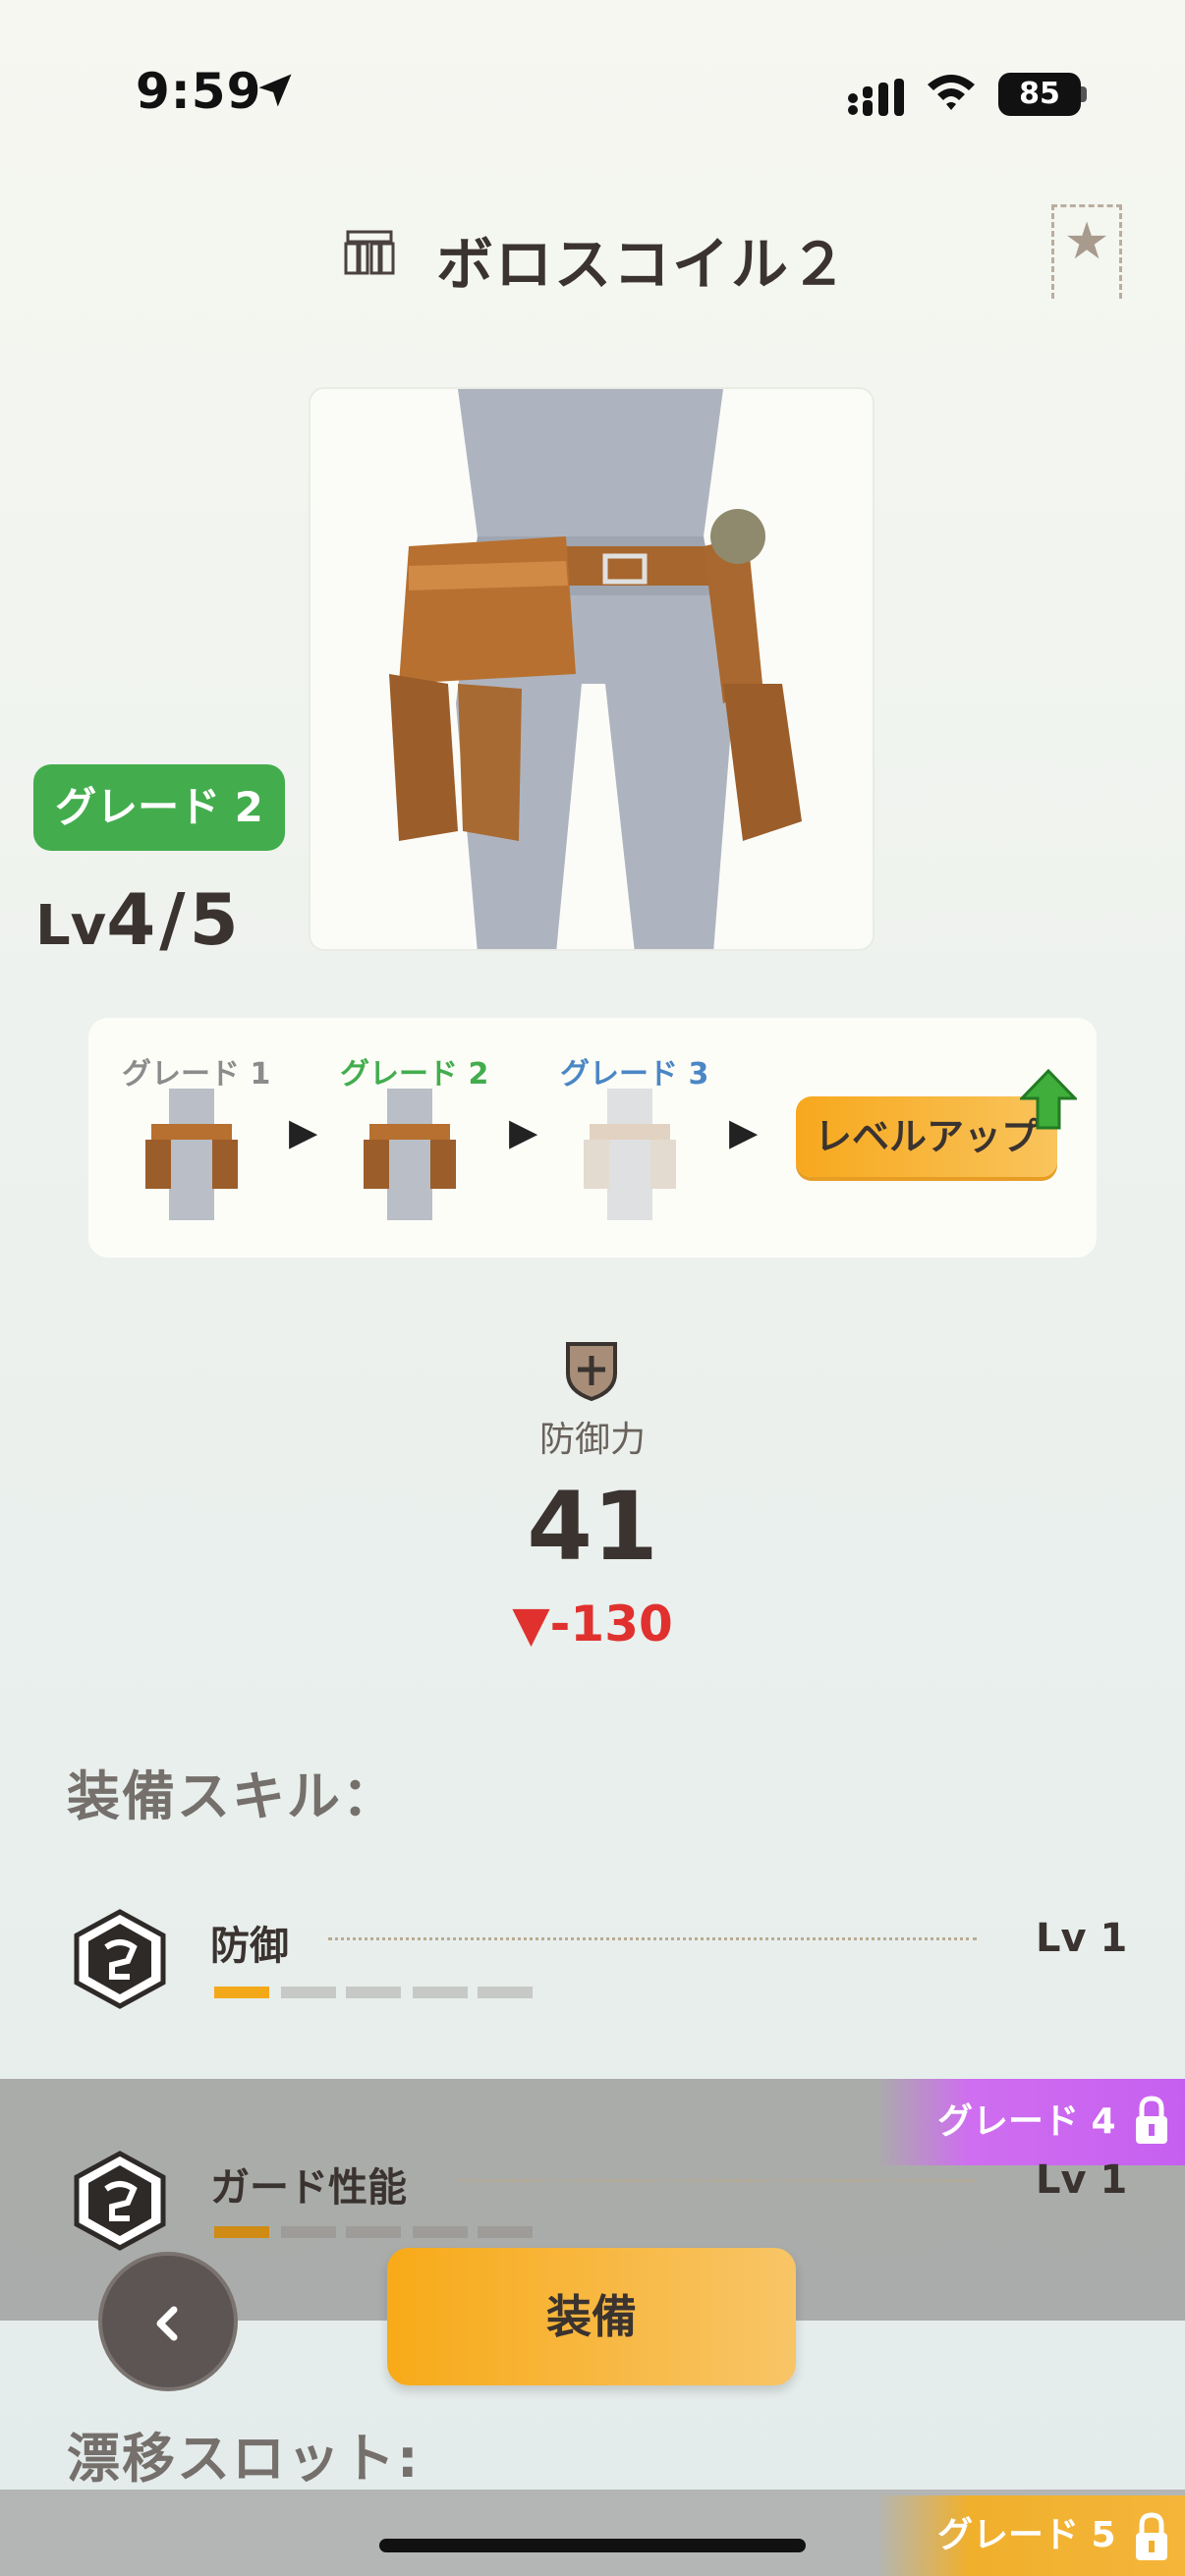  What do you see at coordinates (71, 926) in the screenshot?
I see `level-prefix: Lv` at bounding box center [71, 926].